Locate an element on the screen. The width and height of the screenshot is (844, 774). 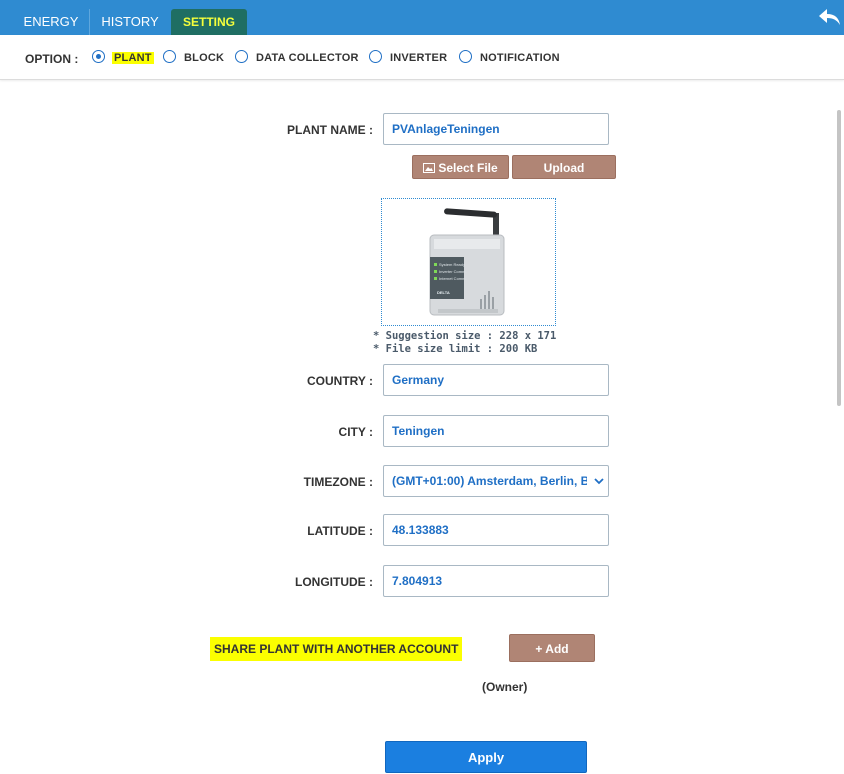
city-input: Teningen is located at coordinates (496, 431).